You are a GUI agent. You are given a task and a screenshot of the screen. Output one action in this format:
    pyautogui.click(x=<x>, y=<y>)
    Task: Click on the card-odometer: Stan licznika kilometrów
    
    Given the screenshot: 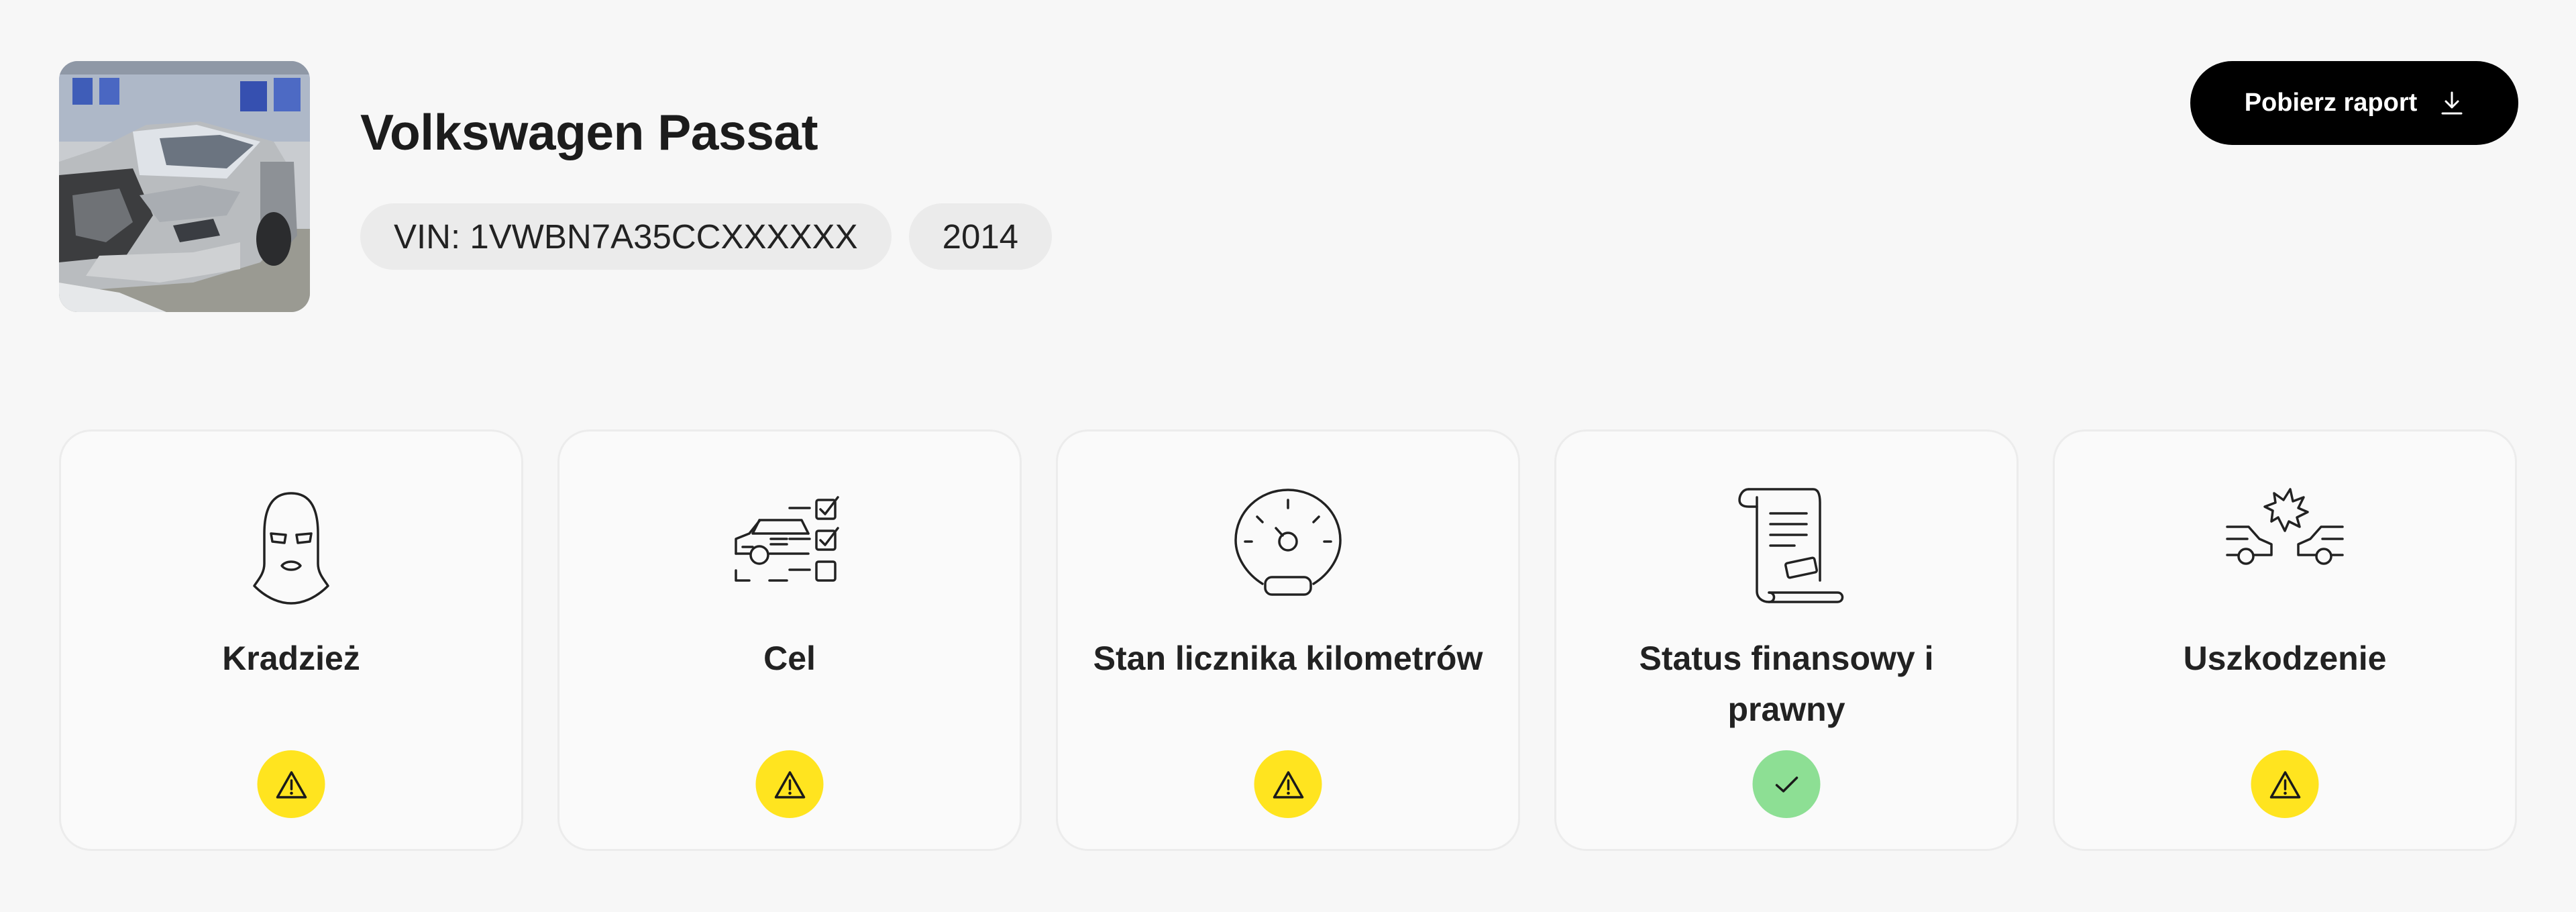 What is the action you would take?
    pyautogui.click(x=1288, y=640)
    